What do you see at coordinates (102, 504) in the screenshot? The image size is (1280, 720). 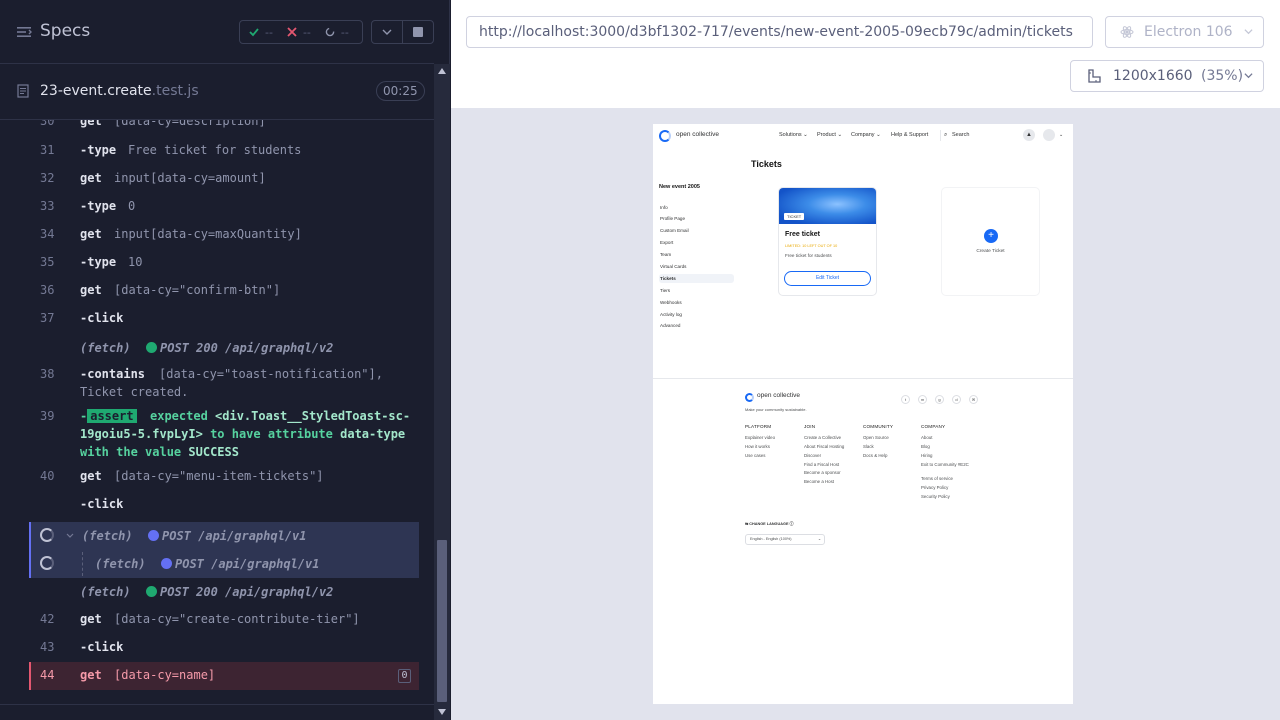 I see `command-name: -click` at bounding box center [102, 504].